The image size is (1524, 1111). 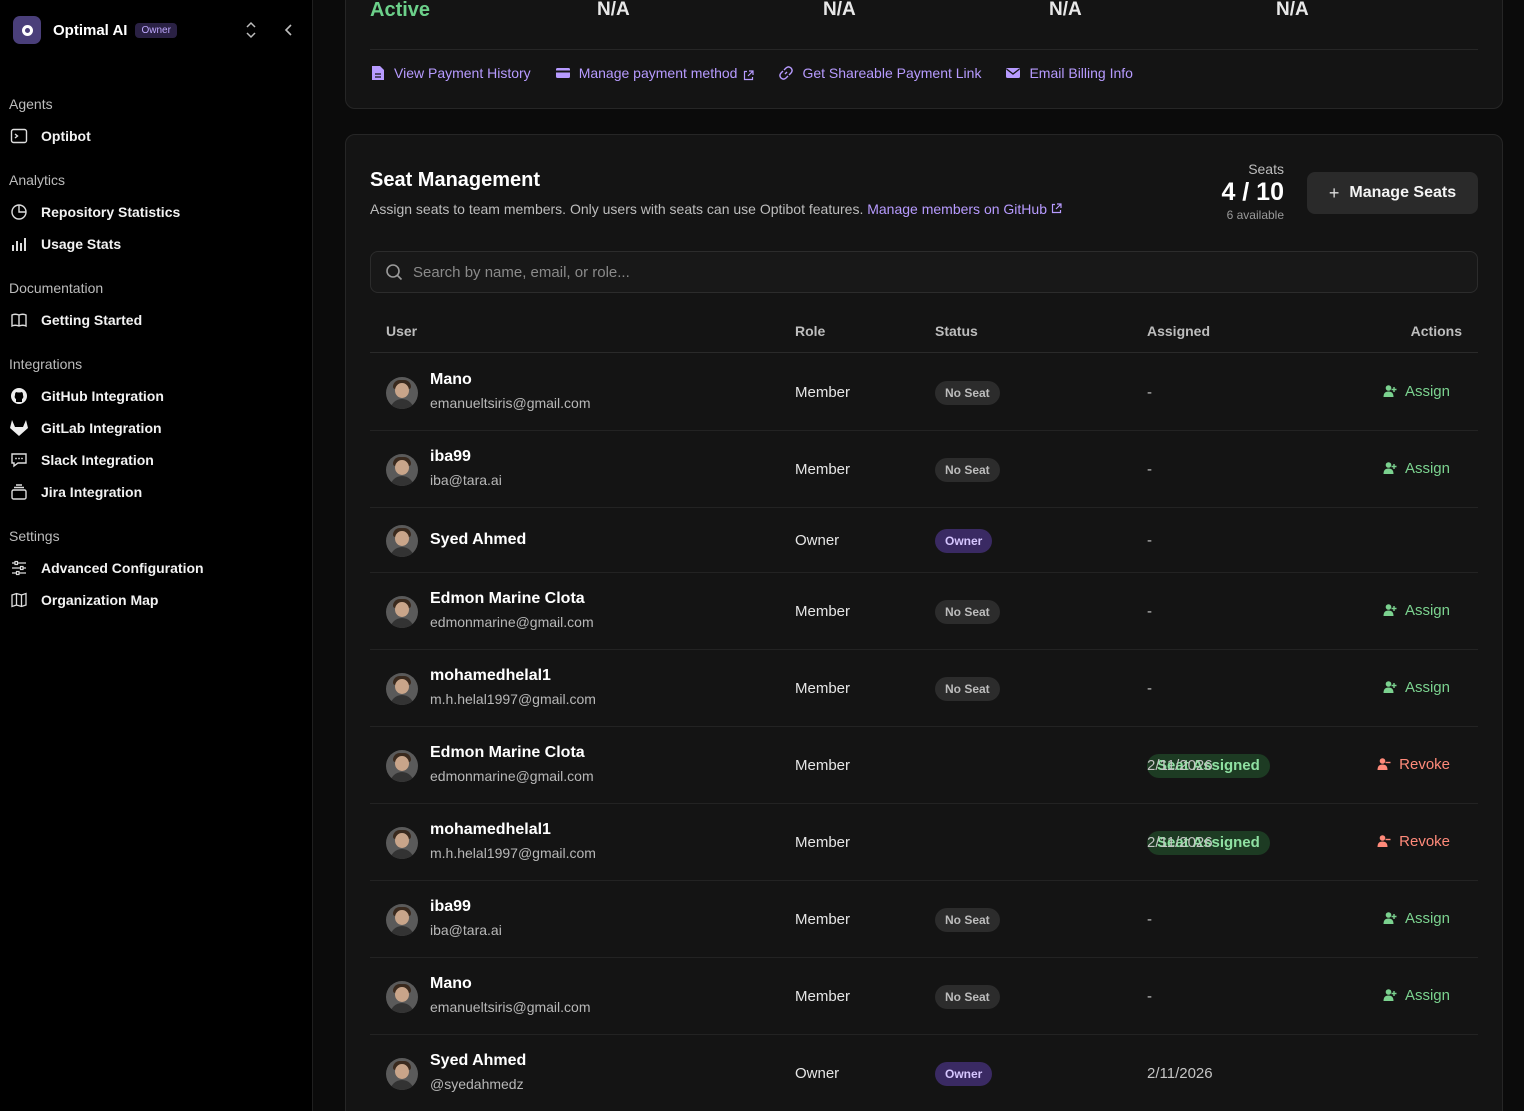 I want to click on column-header-assigned: Assigned, so click(x=1179, y=331).